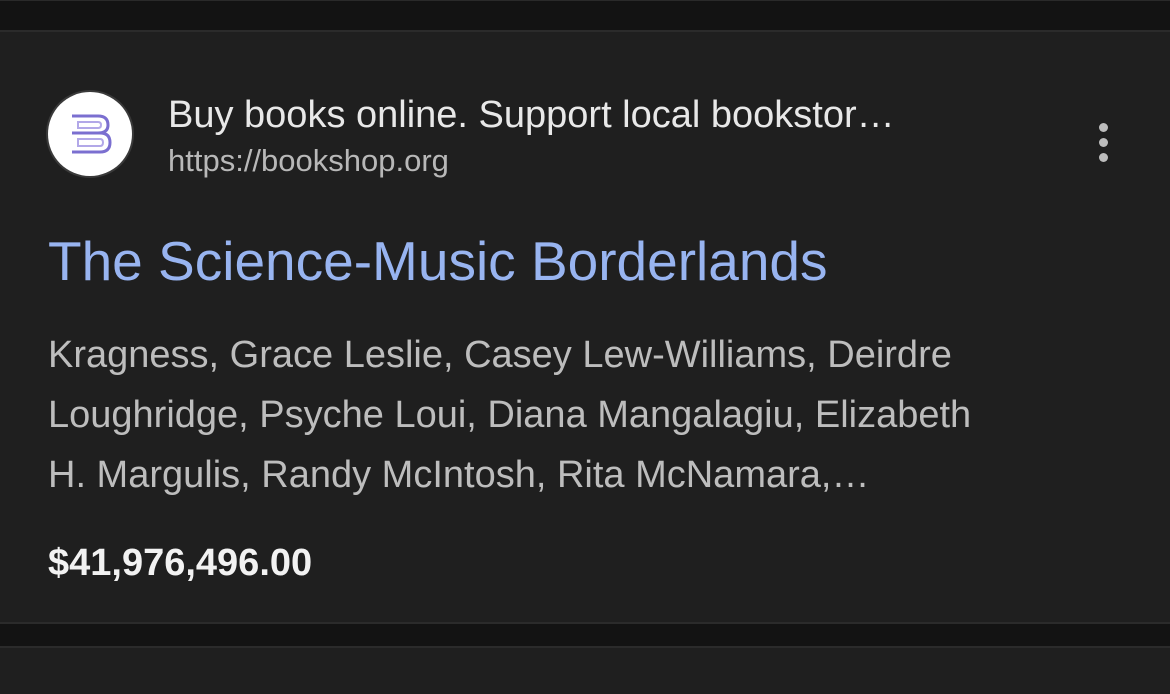 This screenshot has height=694, width=1170. What do you see at coordinates (585, 635) in the screenshot?
I see `bottom-separator` at bounding box center [585, 635].